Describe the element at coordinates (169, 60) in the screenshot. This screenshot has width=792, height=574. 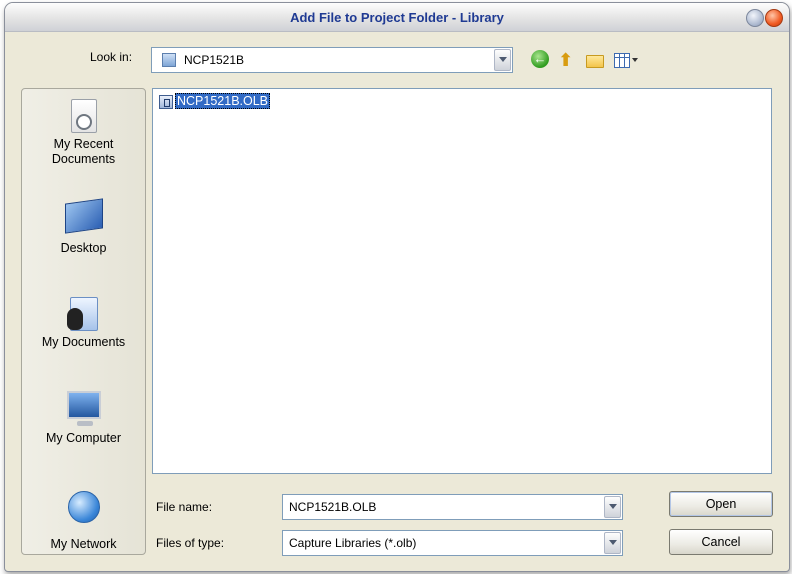
I see `folder-icon` at that location.